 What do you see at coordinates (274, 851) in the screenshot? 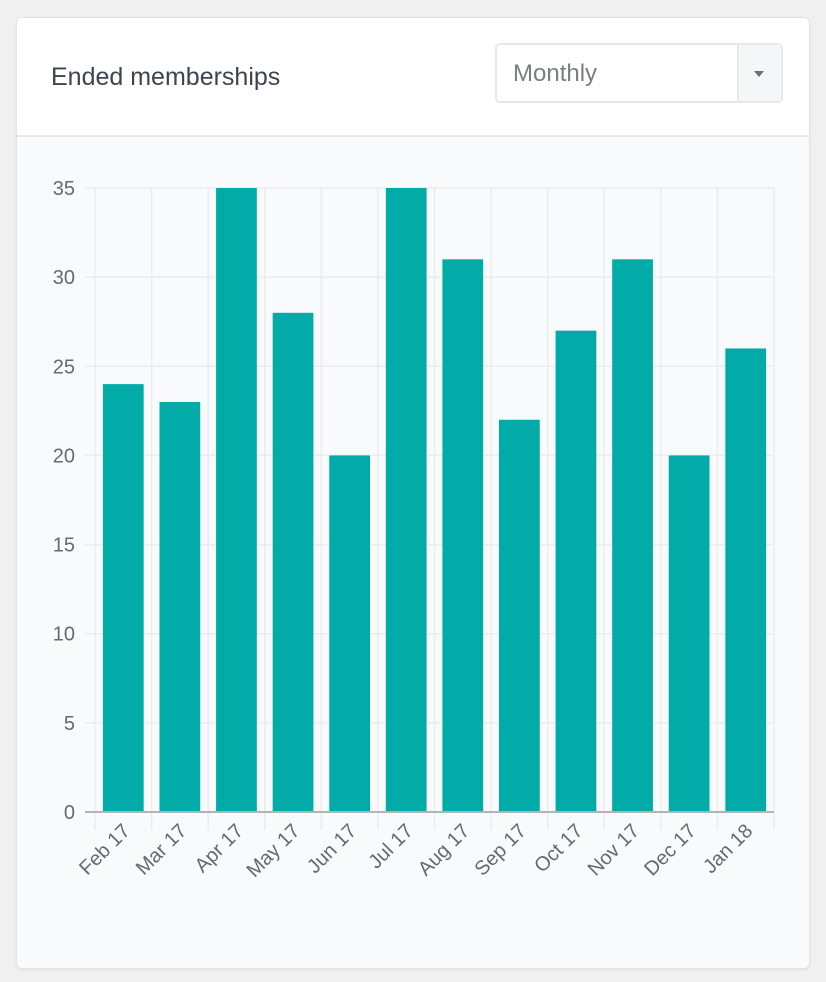
I see `x-tick-label: May 17` at bounding box center [274, 851].